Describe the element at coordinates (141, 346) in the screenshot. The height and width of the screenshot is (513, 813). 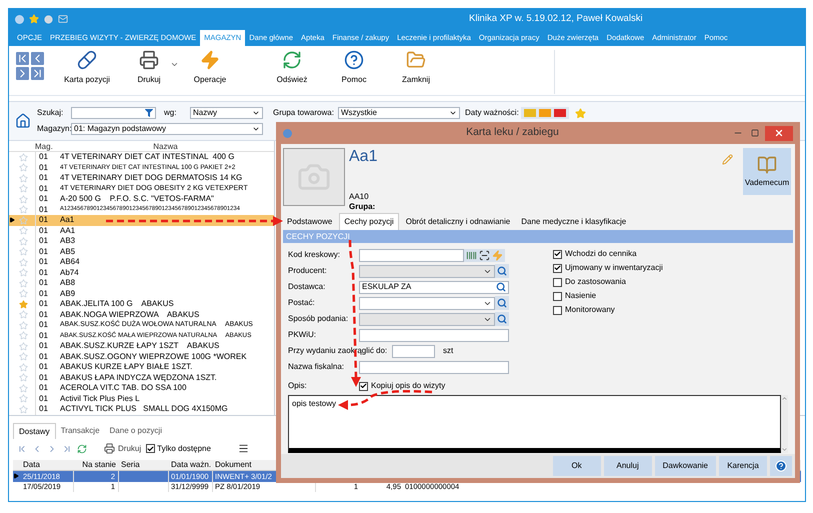
I see `list-row: 01 ABAK.SUSZ.KURZE ŁAPY 1SZT ABAKUS` at that location.